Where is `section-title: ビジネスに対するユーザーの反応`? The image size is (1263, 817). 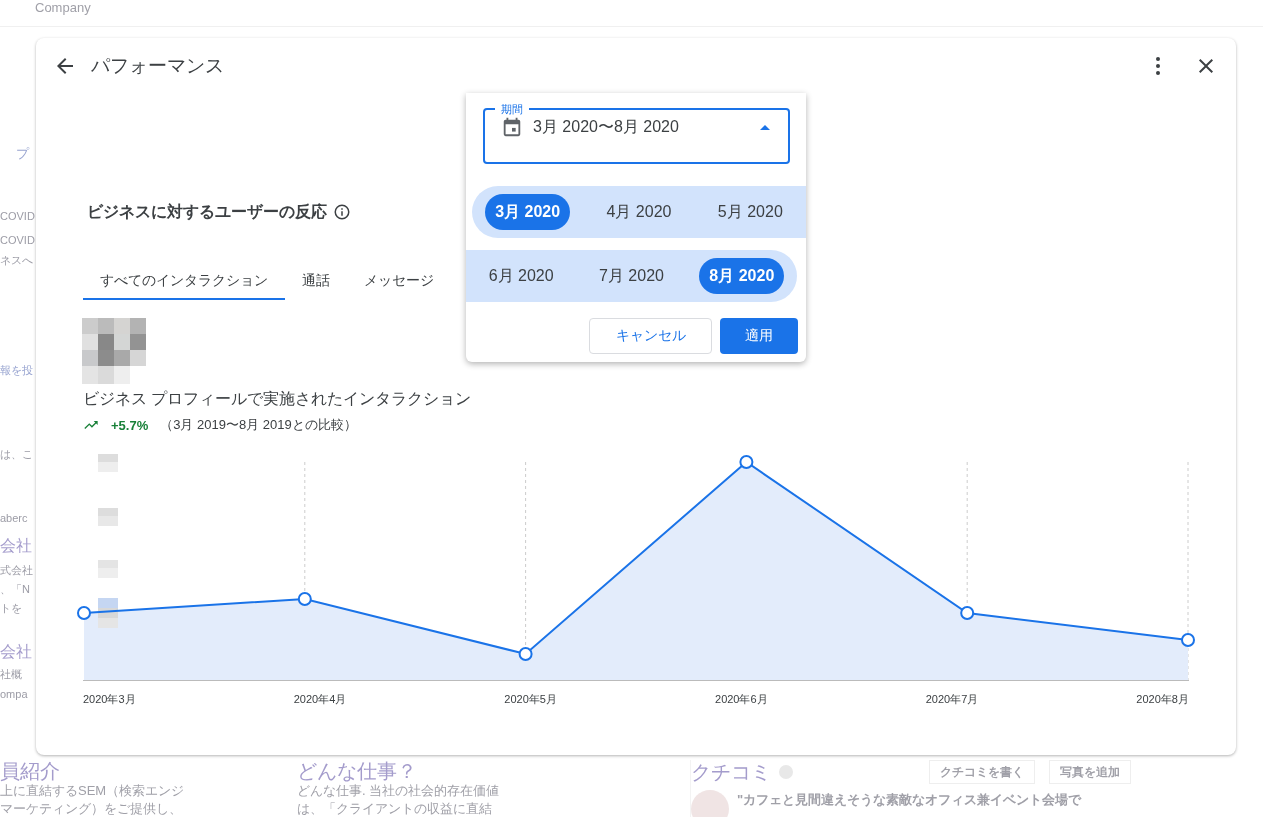
section-title: ビジネスに対するユーザーの反応 is located at coordinates (207, 211).